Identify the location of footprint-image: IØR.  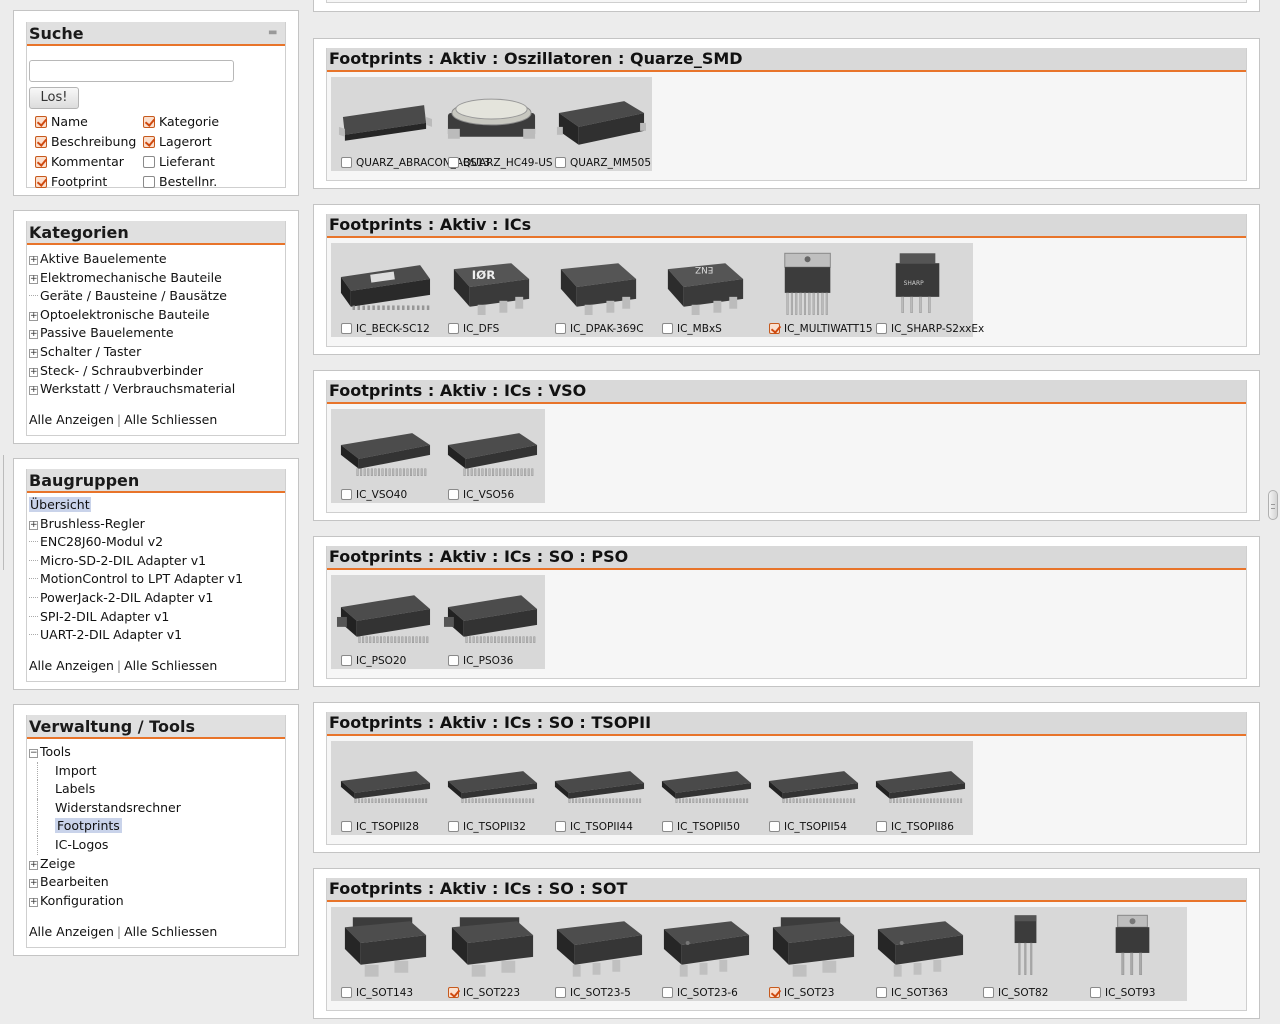
(491, 283).